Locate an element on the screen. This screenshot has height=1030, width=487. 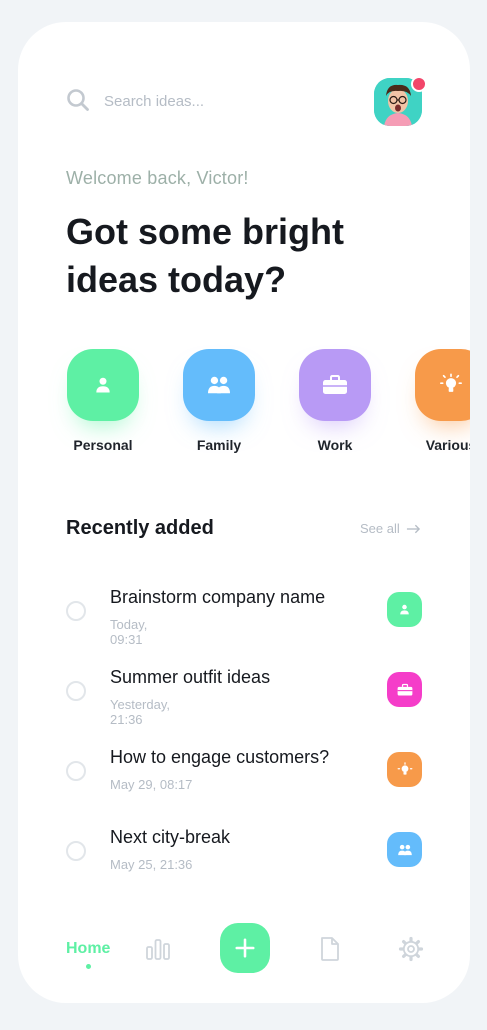
plus-icon is located at coordinates (245, 948).